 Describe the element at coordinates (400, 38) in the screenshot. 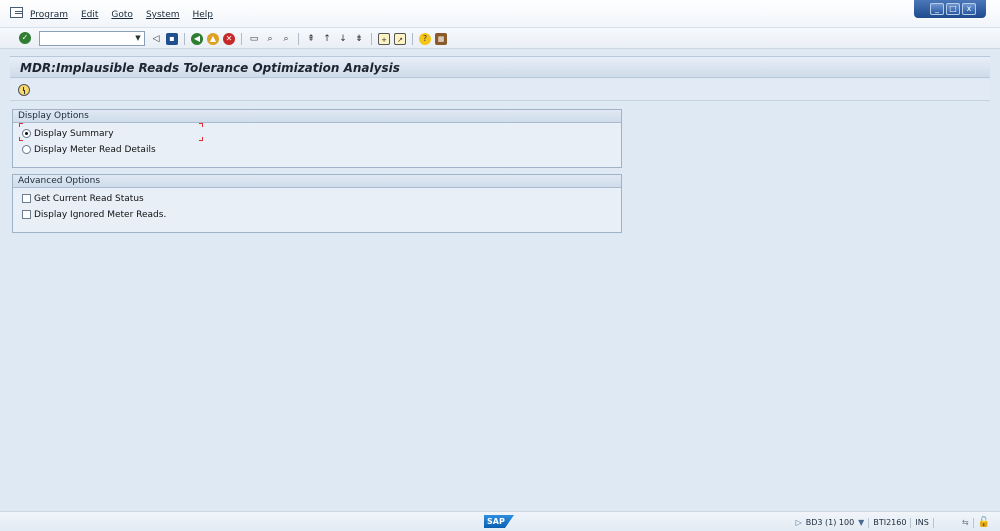

I see `shortcut-icon: ↗` at that location.